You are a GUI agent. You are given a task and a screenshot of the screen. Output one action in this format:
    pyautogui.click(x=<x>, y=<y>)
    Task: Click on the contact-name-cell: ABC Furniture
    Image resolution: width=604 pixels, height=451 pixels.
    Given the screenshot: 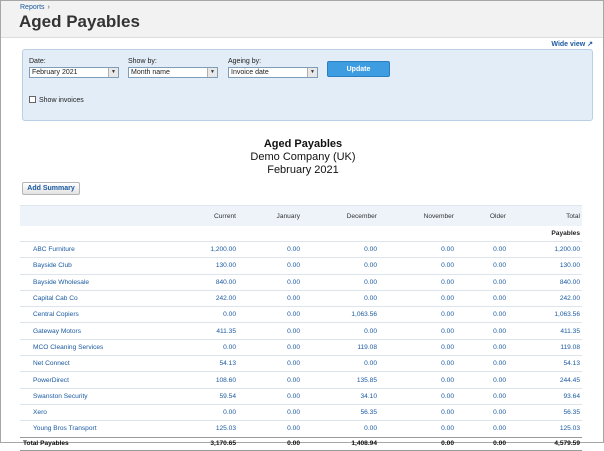 What is the action you would take?
    pyautogui.click(x=94, y=249)
    